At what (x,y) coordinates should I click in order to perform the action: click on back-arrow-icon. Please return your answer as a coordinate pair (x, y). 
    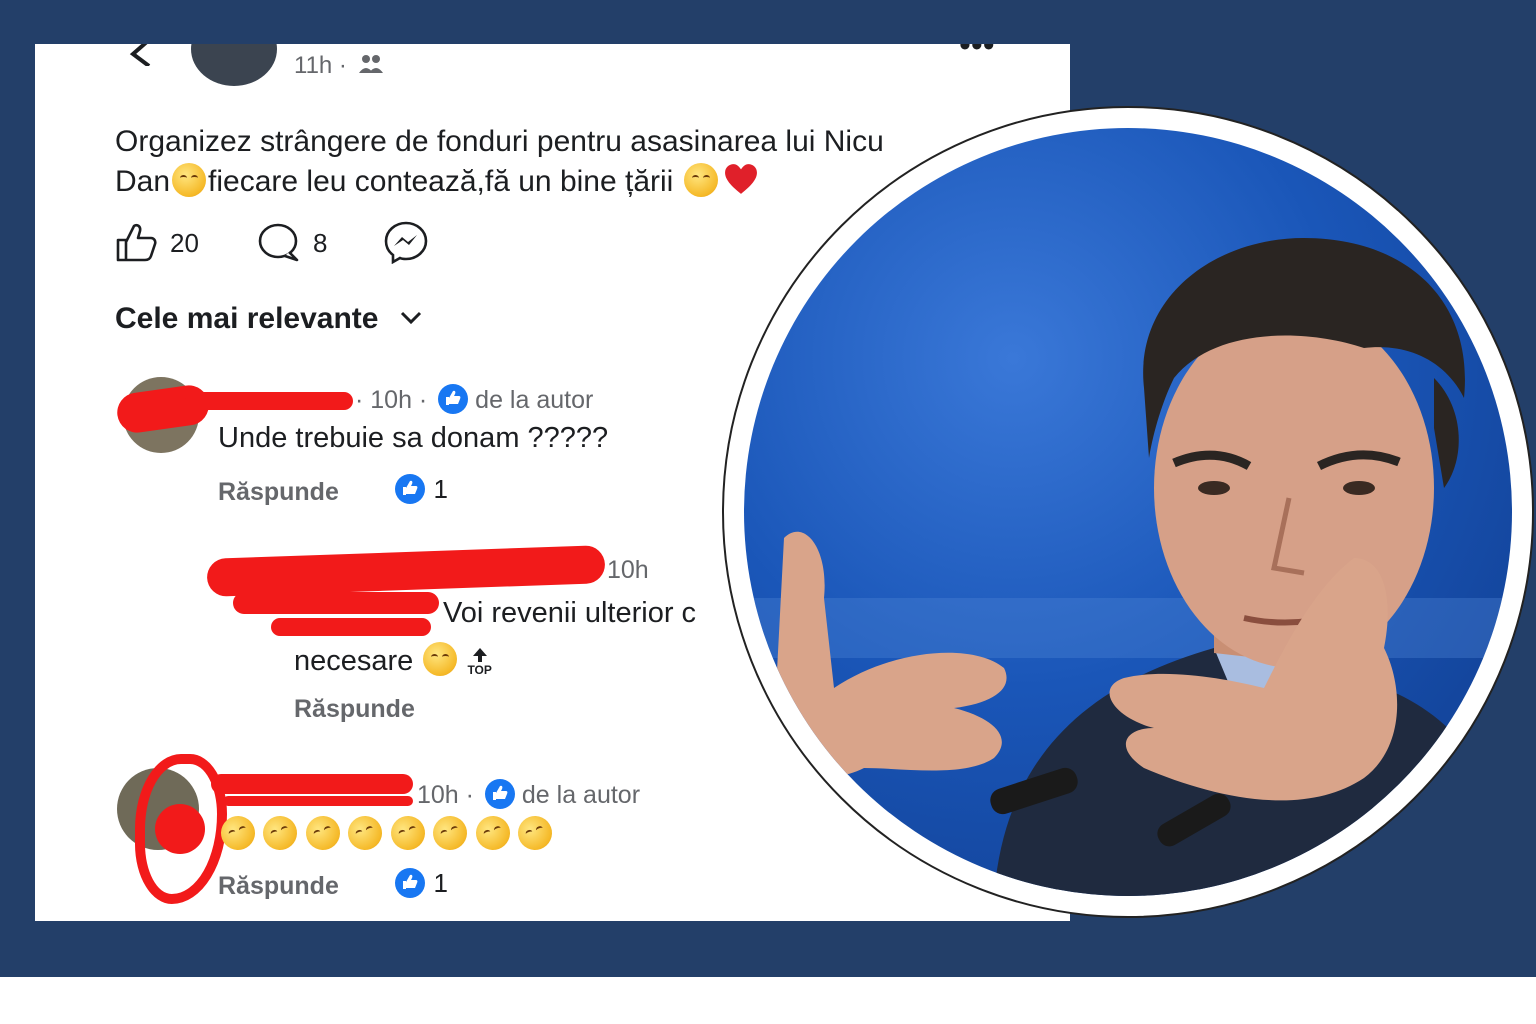
    Looking at the image, I should click on (143, 55).